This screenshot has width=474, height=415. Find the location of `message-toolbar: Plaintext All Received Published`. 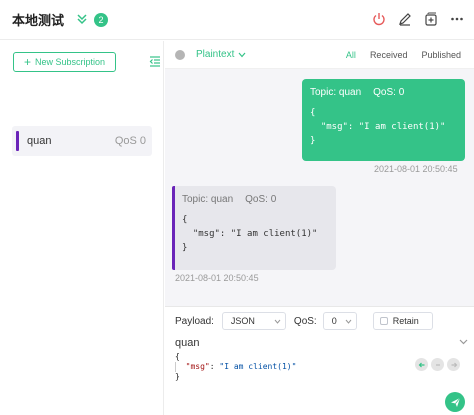

message-toolbar: Plaintext All Received Published is located at coordinates (319, 55).